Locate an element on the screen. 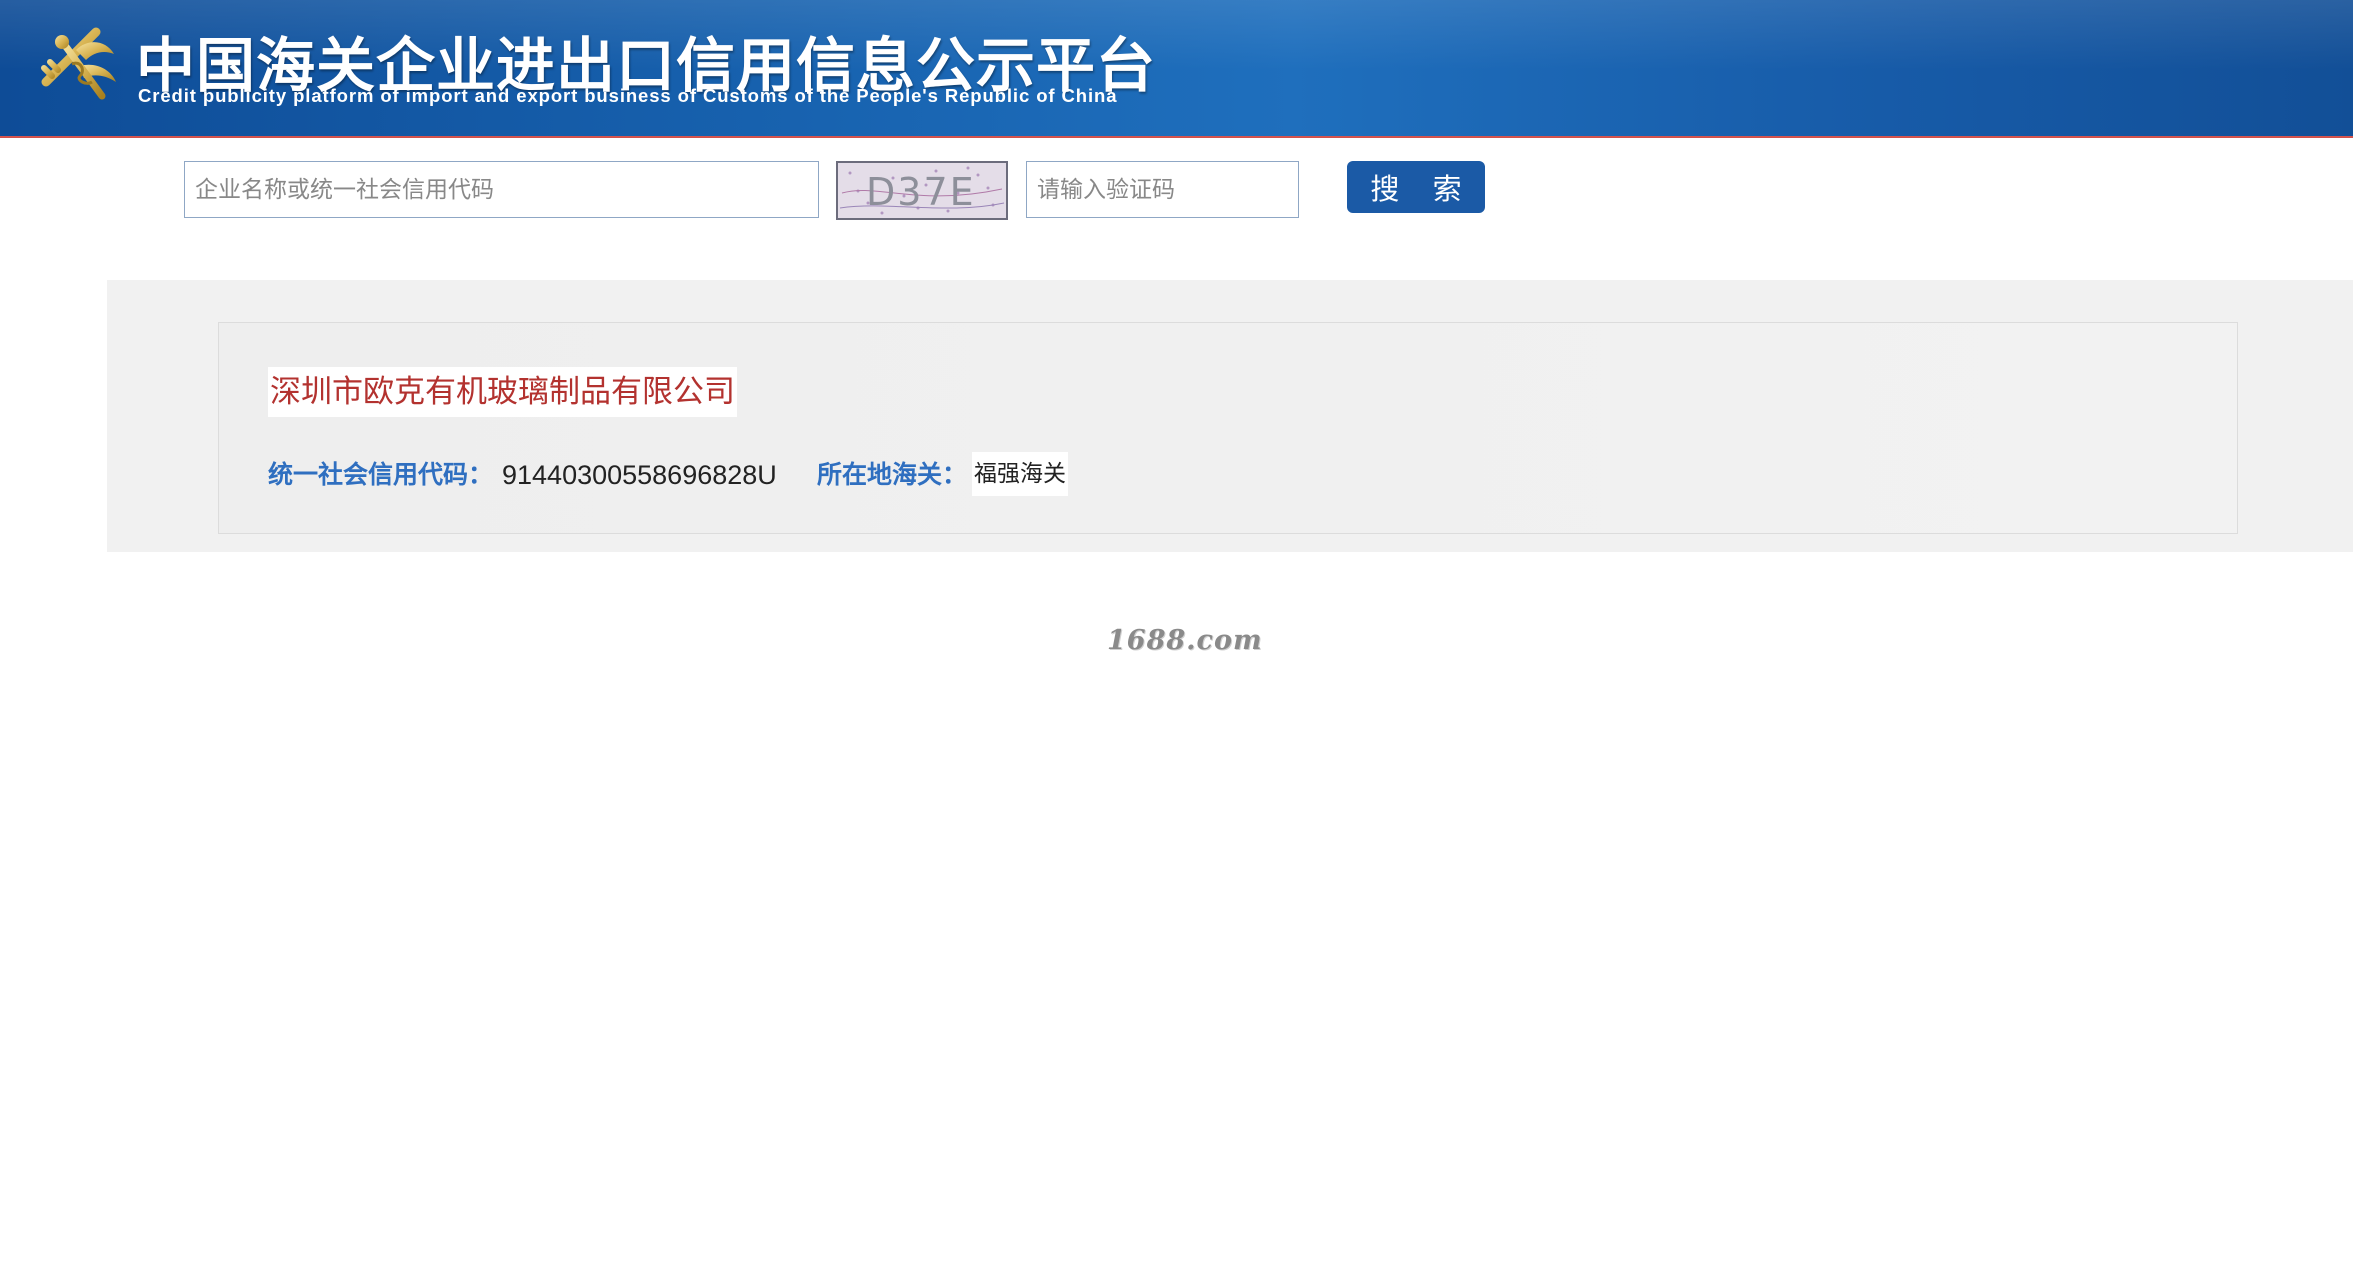 The width and height of the screenshot is (2353, 1281). header-stripe is located at coordinates (1176, 137).